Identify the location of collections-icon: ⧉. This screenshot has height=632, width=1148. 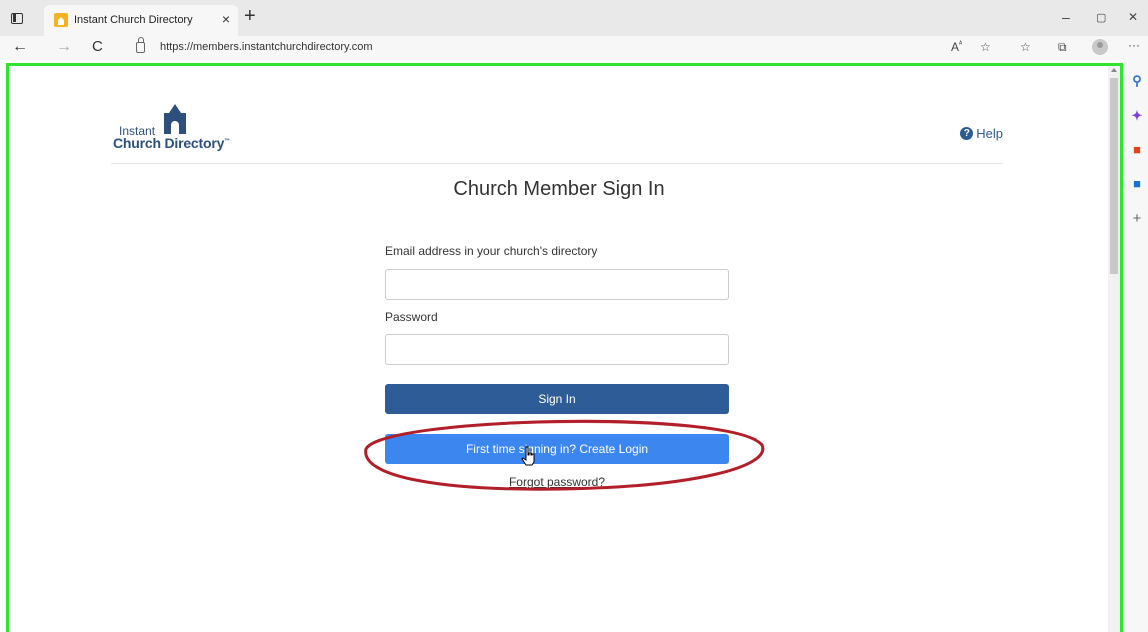
(1062, 47).